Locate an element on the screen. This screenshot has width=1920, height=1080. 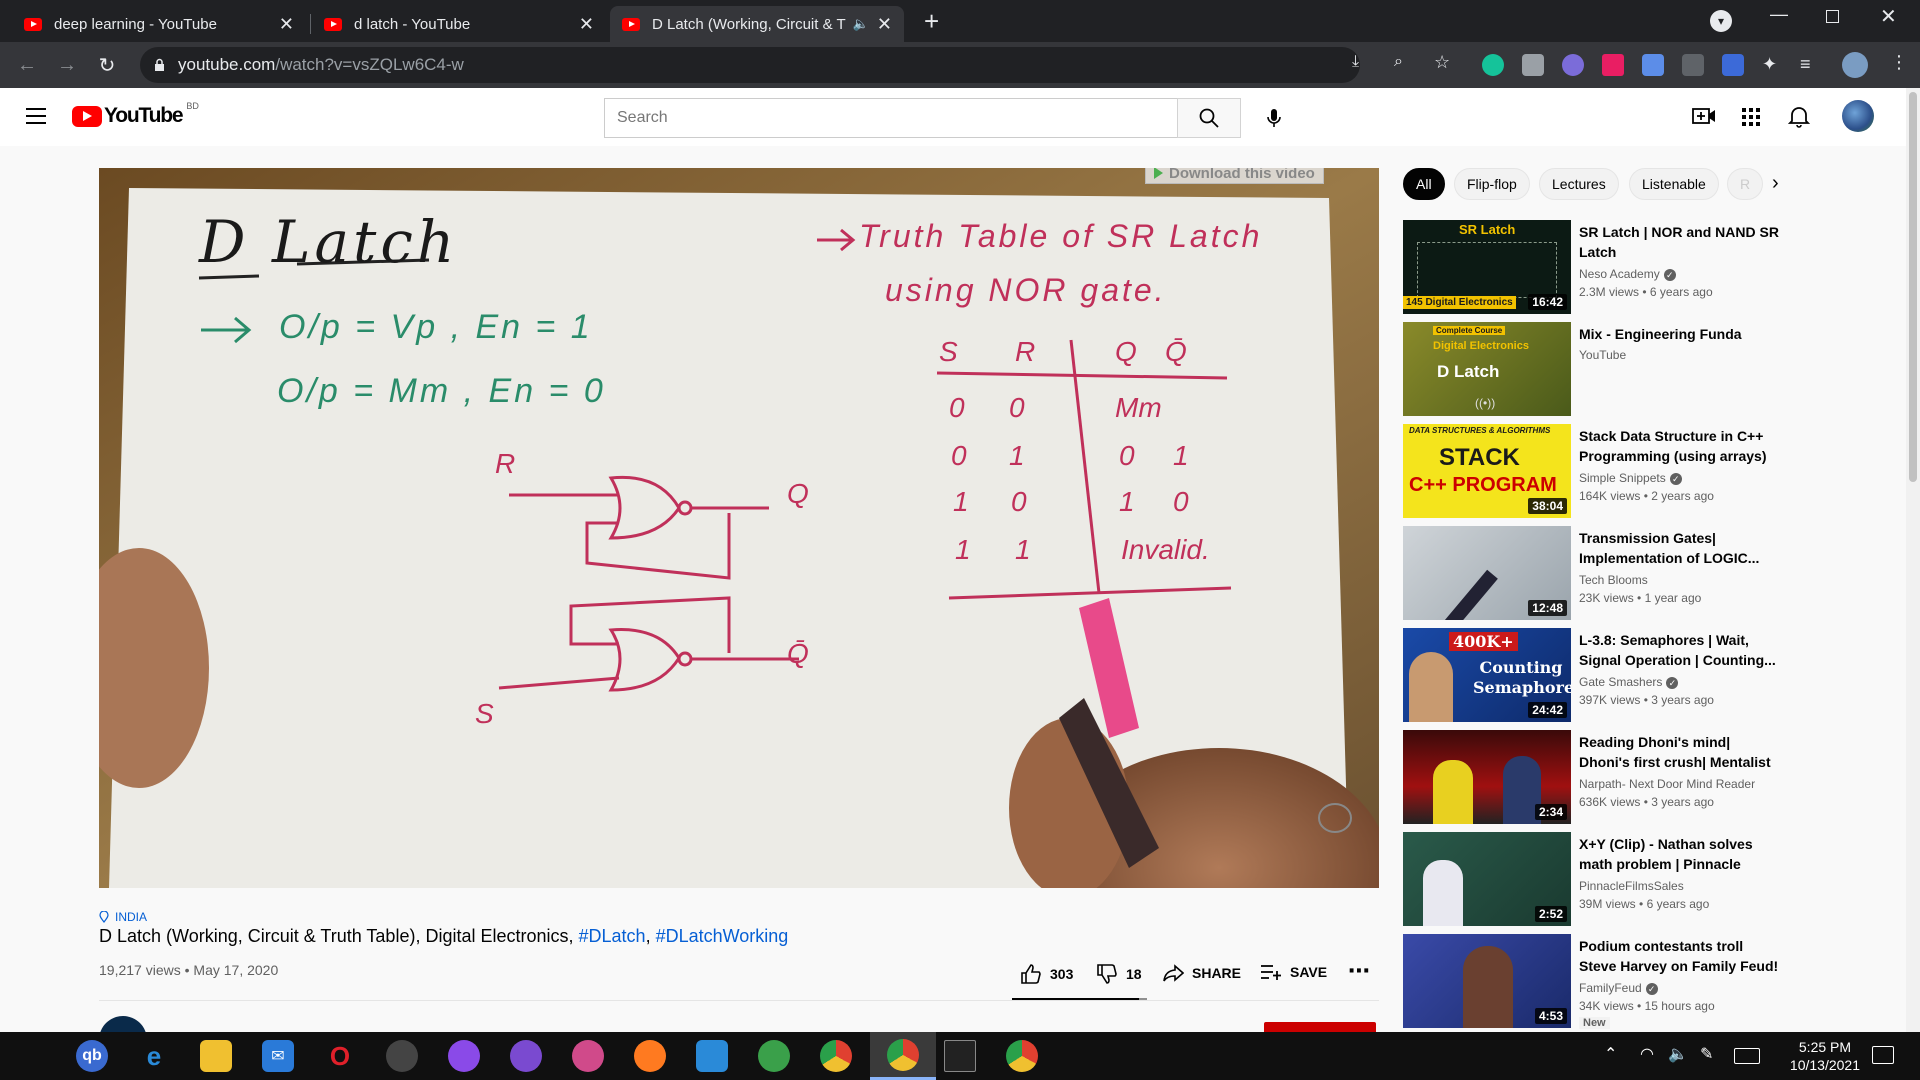
channel-name: Neso Academy ✓ is located at coordinates (1627, 274).